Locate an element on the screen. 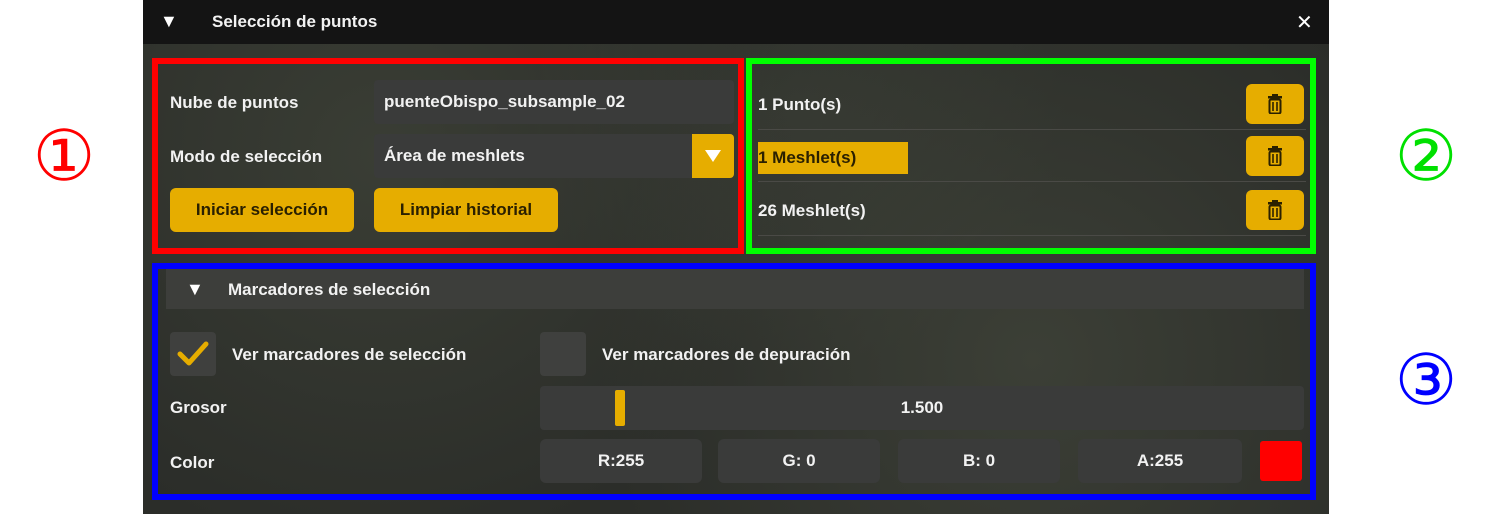  badge-2: ② is located at coordinates (1426, 156).